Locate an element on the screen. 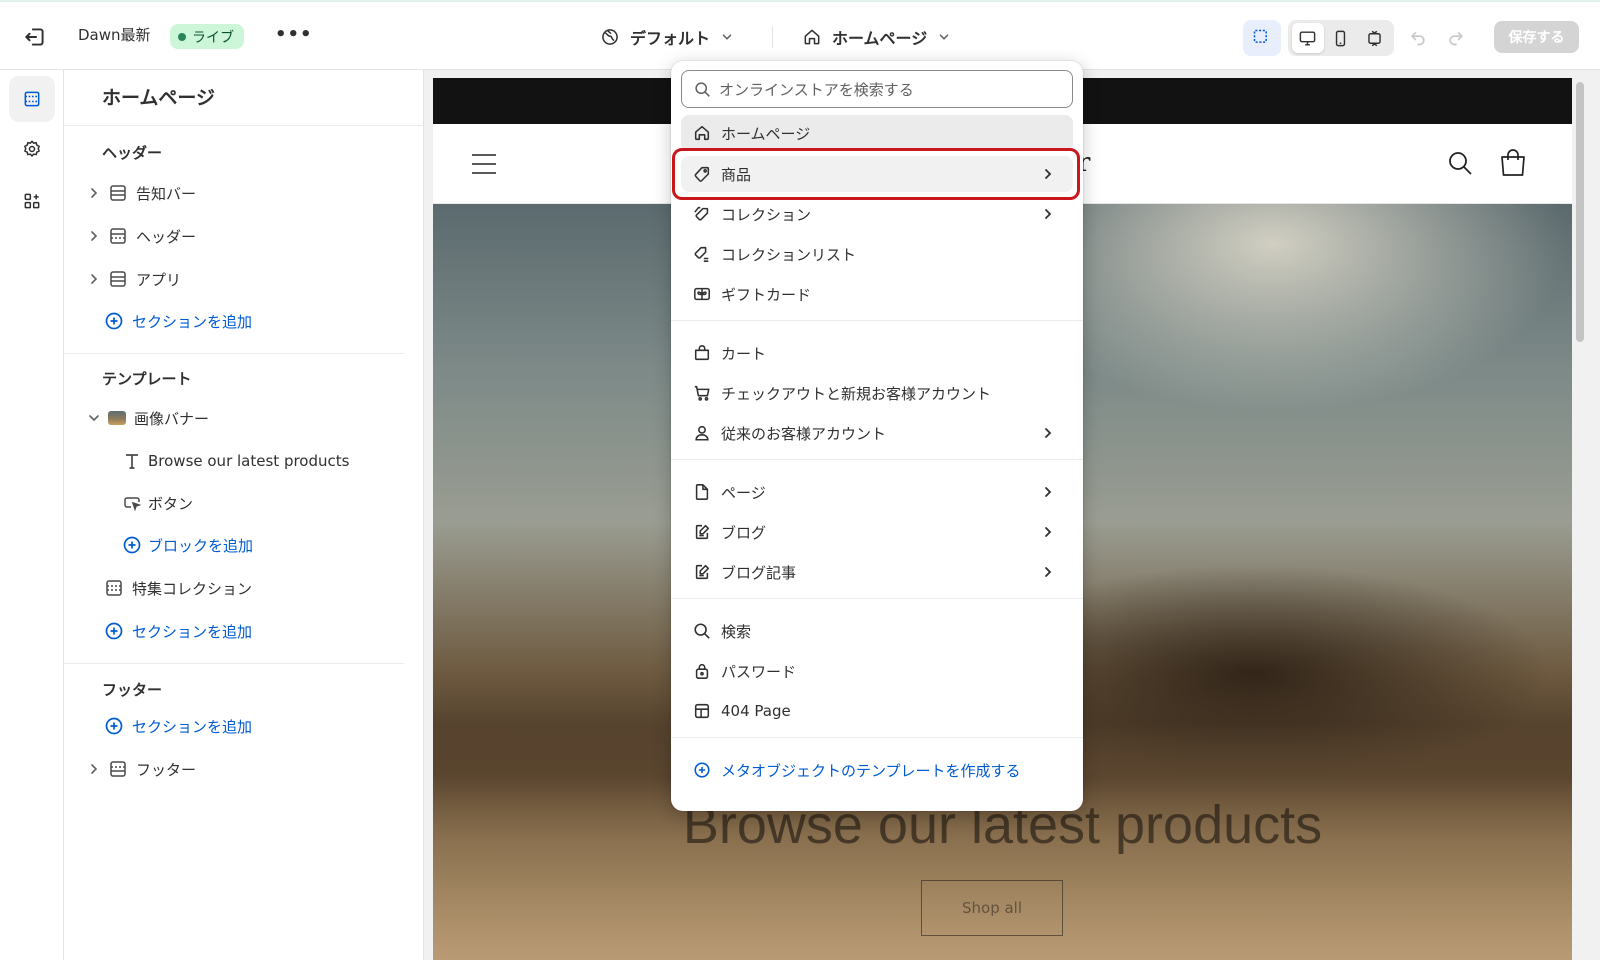  section-image-banner: 画像バナー is located at coordinates (147, 418).